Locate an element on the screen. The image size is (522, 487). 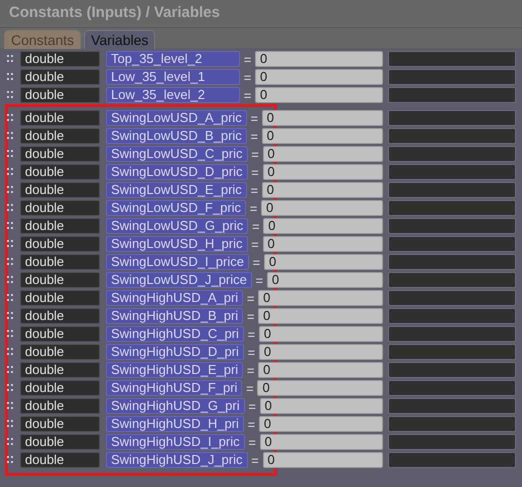
variable-name-field: SwingLowUSD_B_pric is located at coordinates (176, 136).